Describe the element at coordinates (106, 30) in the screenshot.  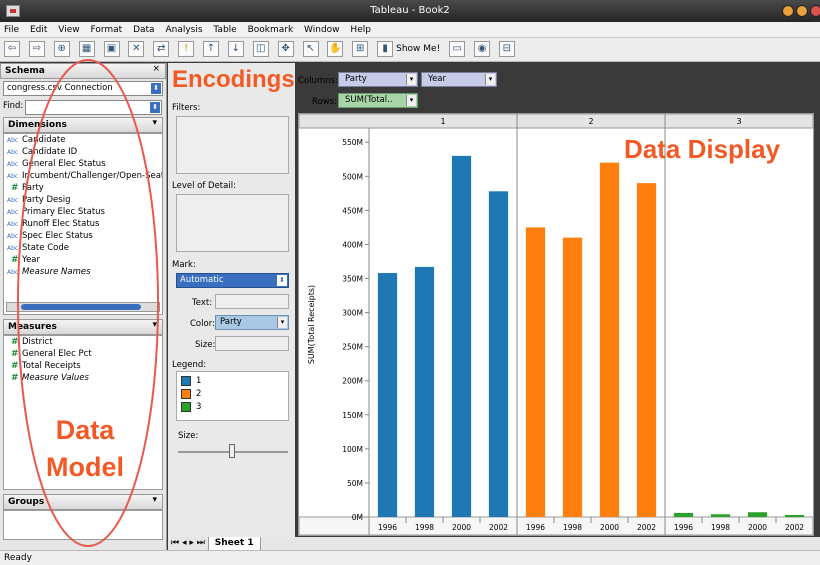
I see `menu-format: Format` at that location.